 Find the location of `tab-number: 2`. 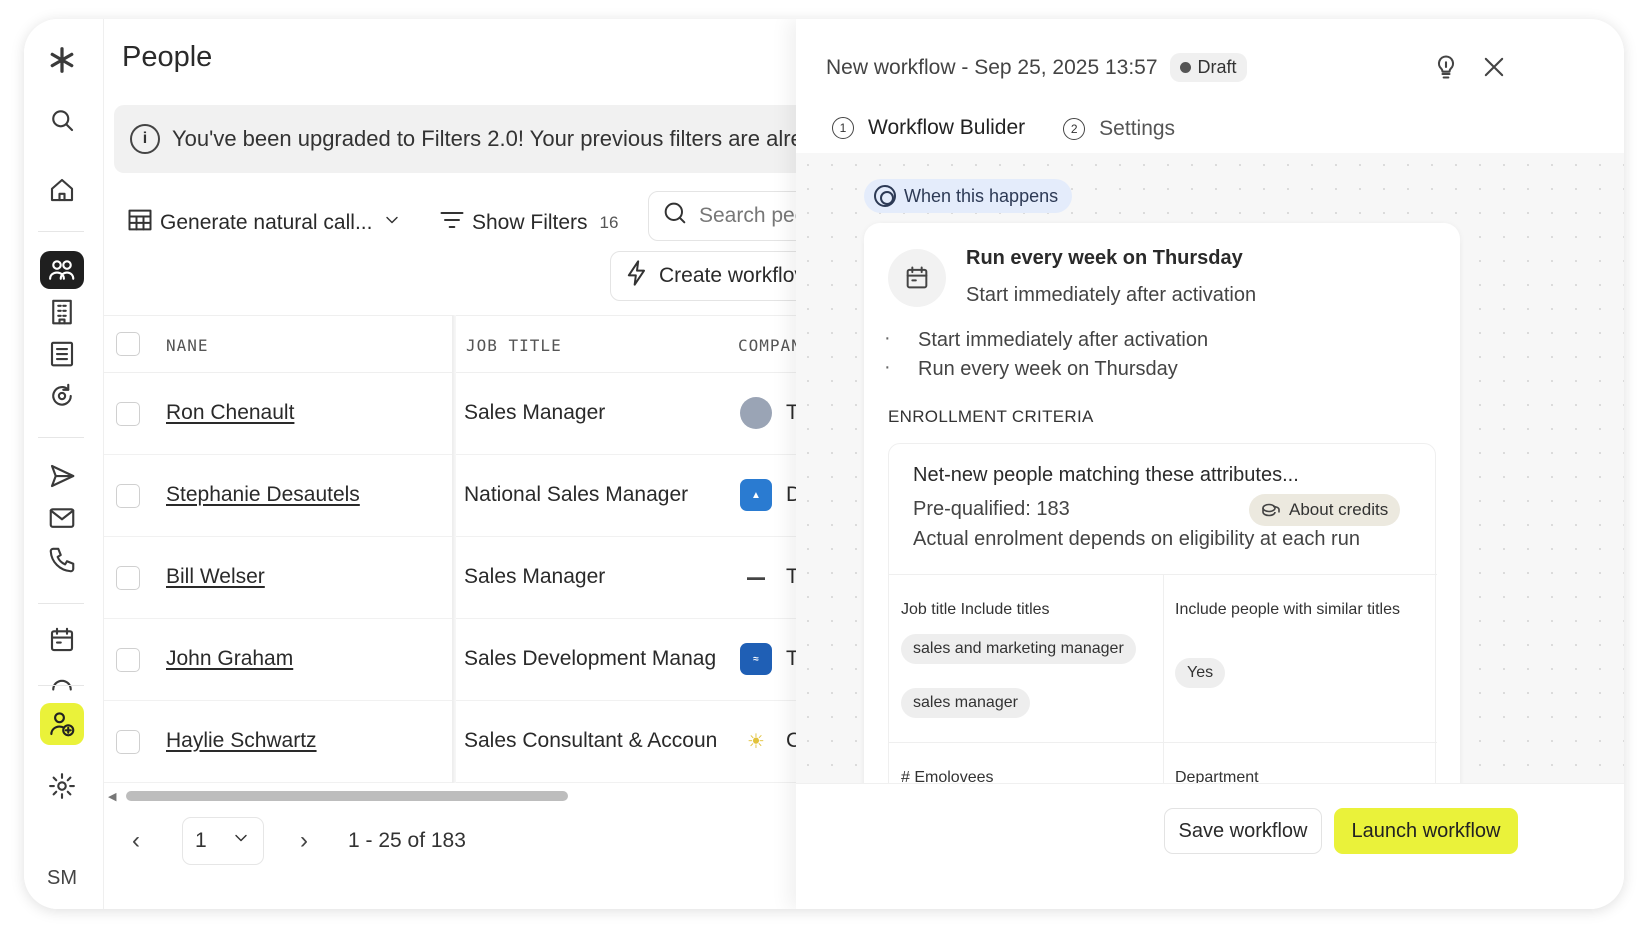

tab-number: 2 is located at coordinates (1074, 129).